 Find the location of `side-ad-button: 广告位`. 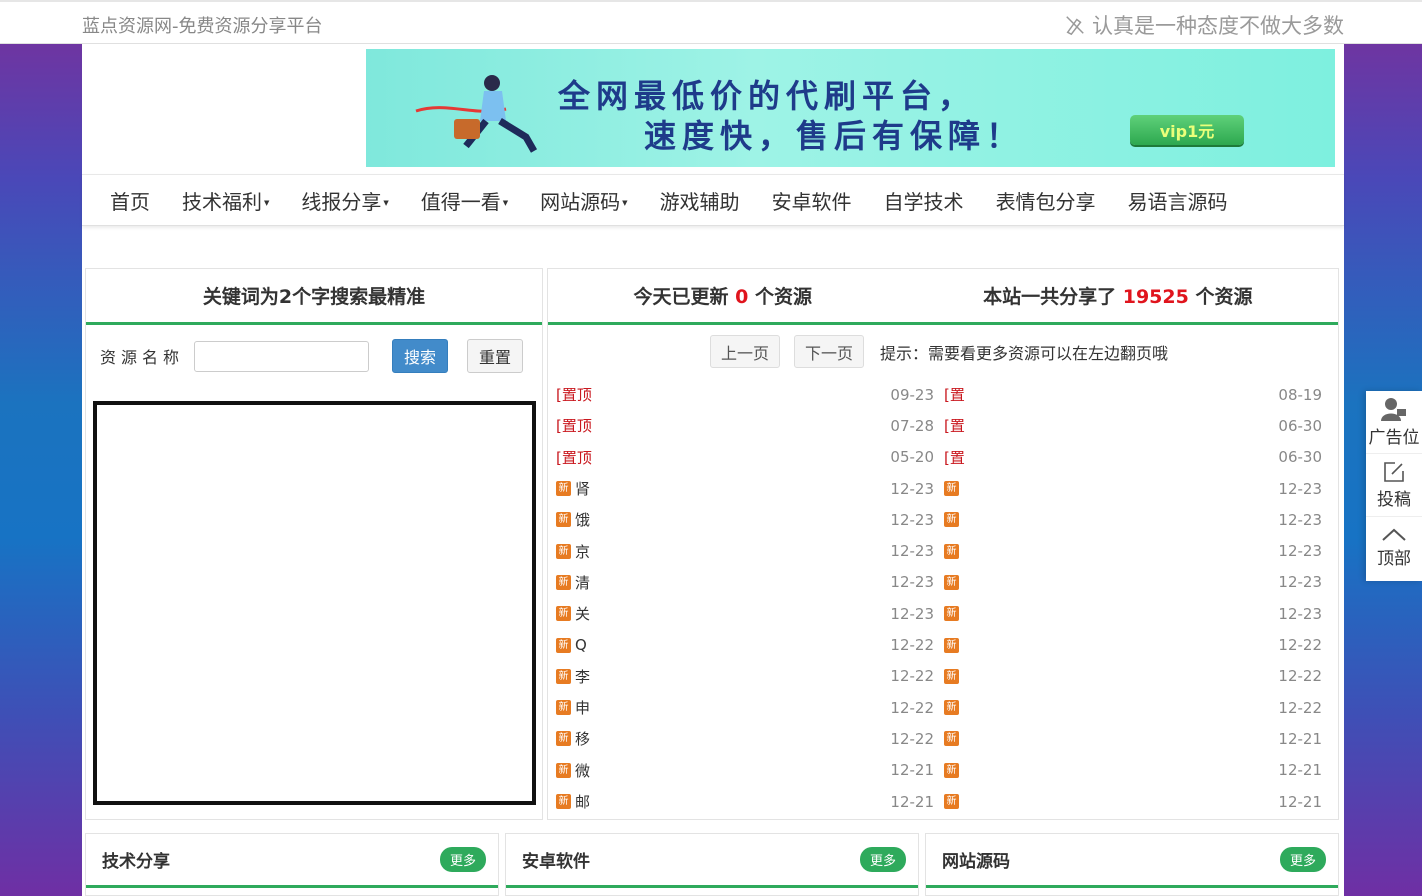

side-ad-button: 广告位 is located at coordinates (1394, 422).